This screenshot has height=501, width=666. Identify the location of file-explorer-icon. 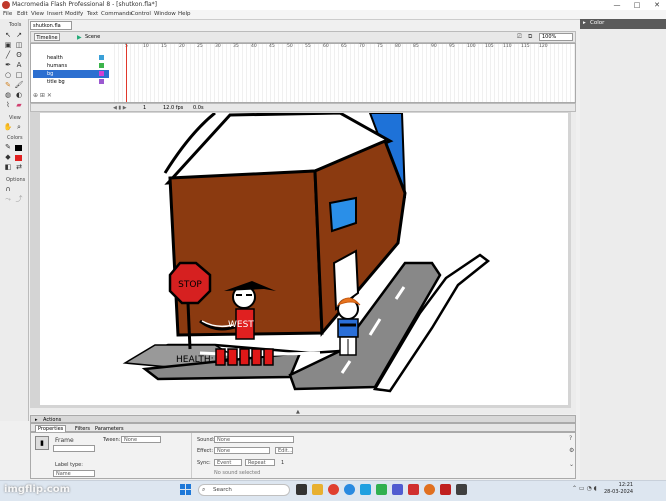
(317, 489).